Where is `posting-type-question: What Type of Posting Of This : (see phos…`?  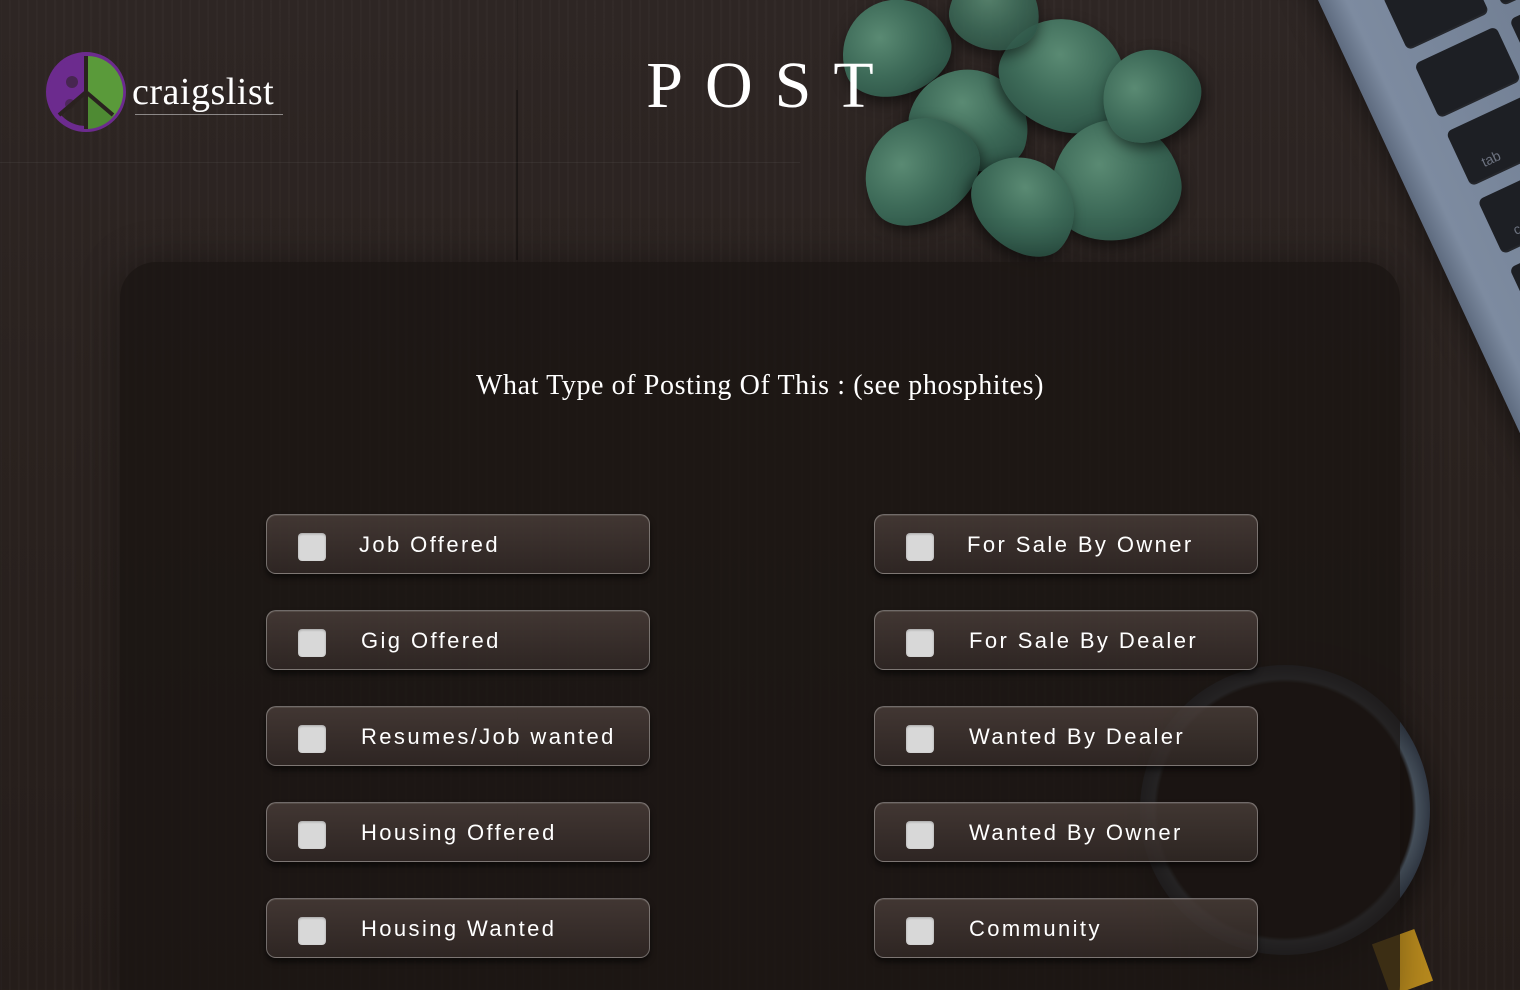 posting-type-question: What Type of Posting Of This : (see phos… is located at coordinates (760, 385).